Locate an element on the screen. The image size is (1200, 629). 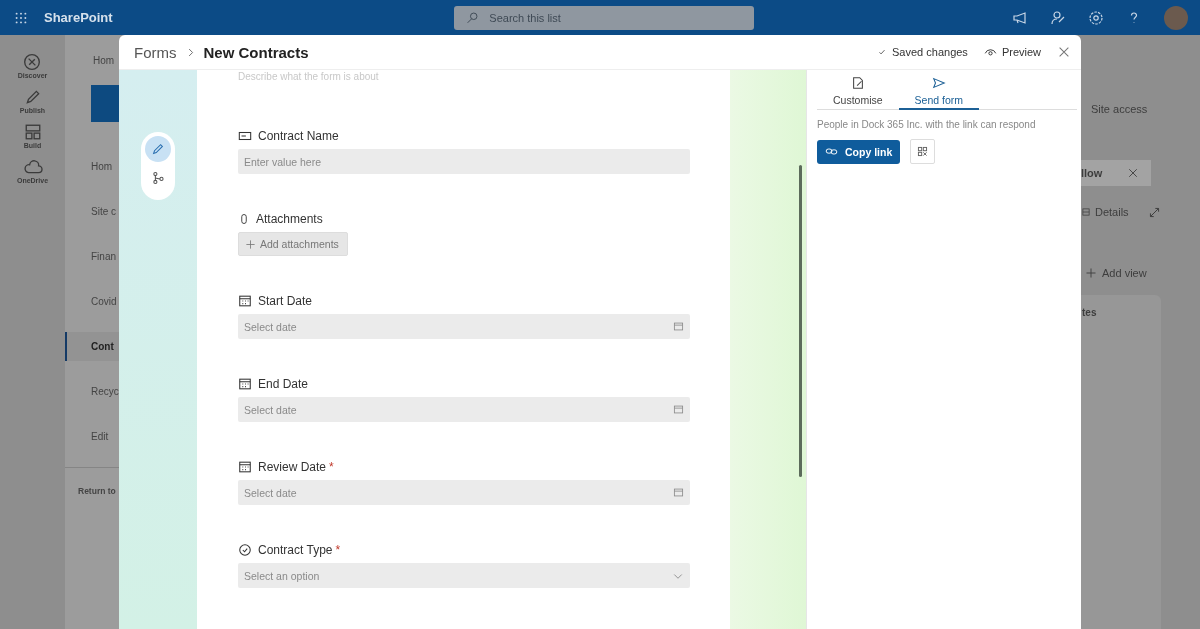
share-note: People in Dock 365 Inc. with the link can respond is located at coordinates (927, 124).